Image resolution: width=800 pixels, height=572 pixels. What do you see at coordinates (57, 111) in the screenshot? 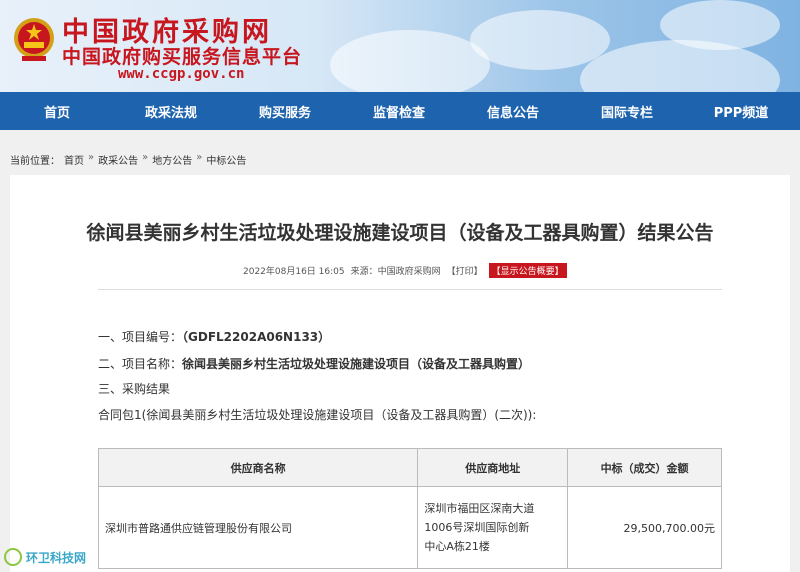
I see `nav-item-home: 首页` at bounding box center [57, 111].